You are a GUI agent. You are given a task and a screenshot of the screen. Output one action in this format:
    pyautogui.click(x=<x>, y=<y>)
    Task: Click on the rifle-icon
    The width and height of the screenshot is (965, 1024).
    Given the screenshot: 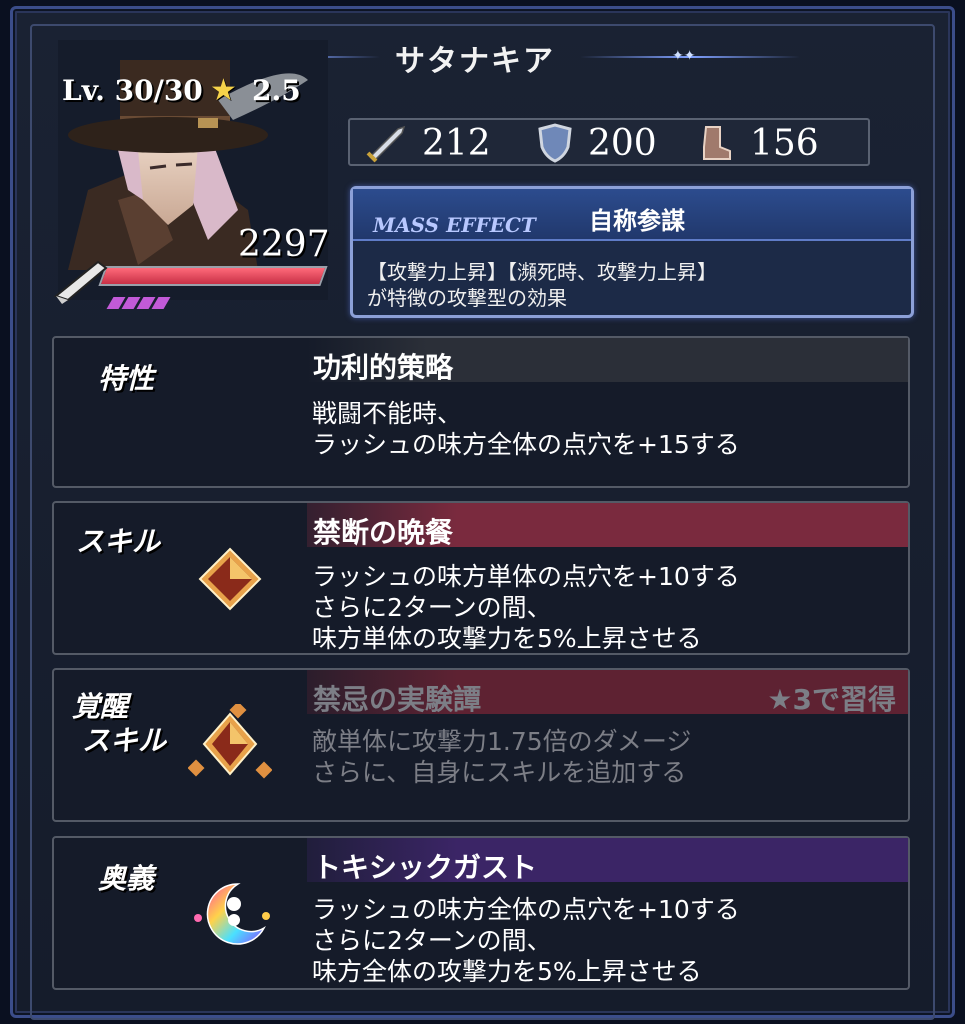 What is the action you would take?
    pyautogui.click(x=80, y=282)
    